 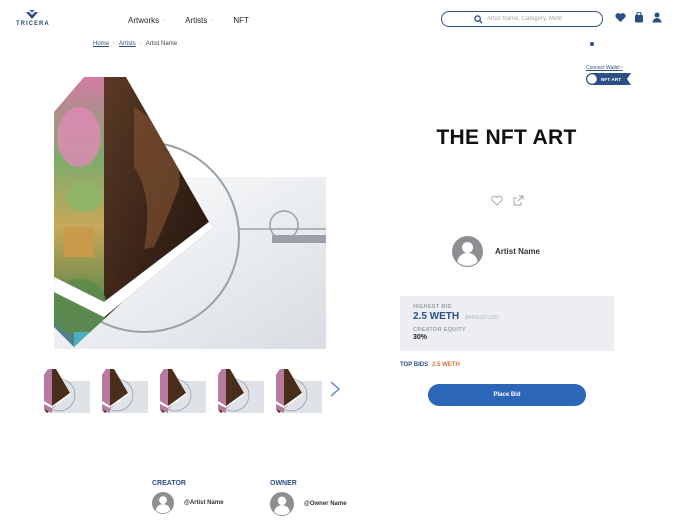 What do you see at coordinates (169, 483) in the screenshot?
I see `creator-heading: CREATOR` at bounding box center [169, 483].